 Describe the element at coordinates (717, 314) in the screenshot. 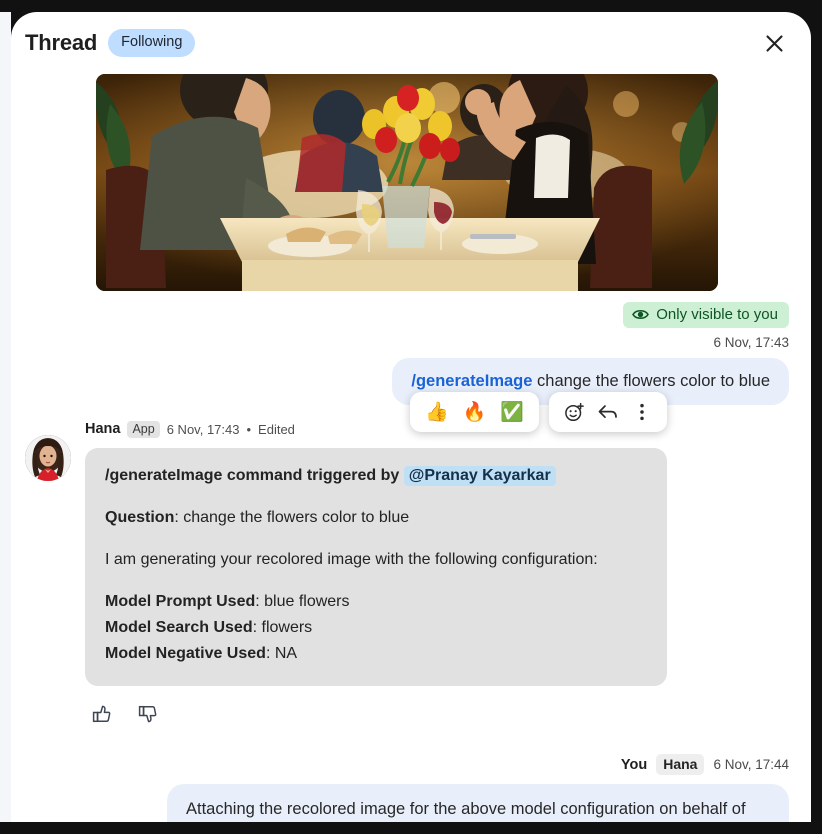

I see `status-badge-label: Only visible to you` at that location.